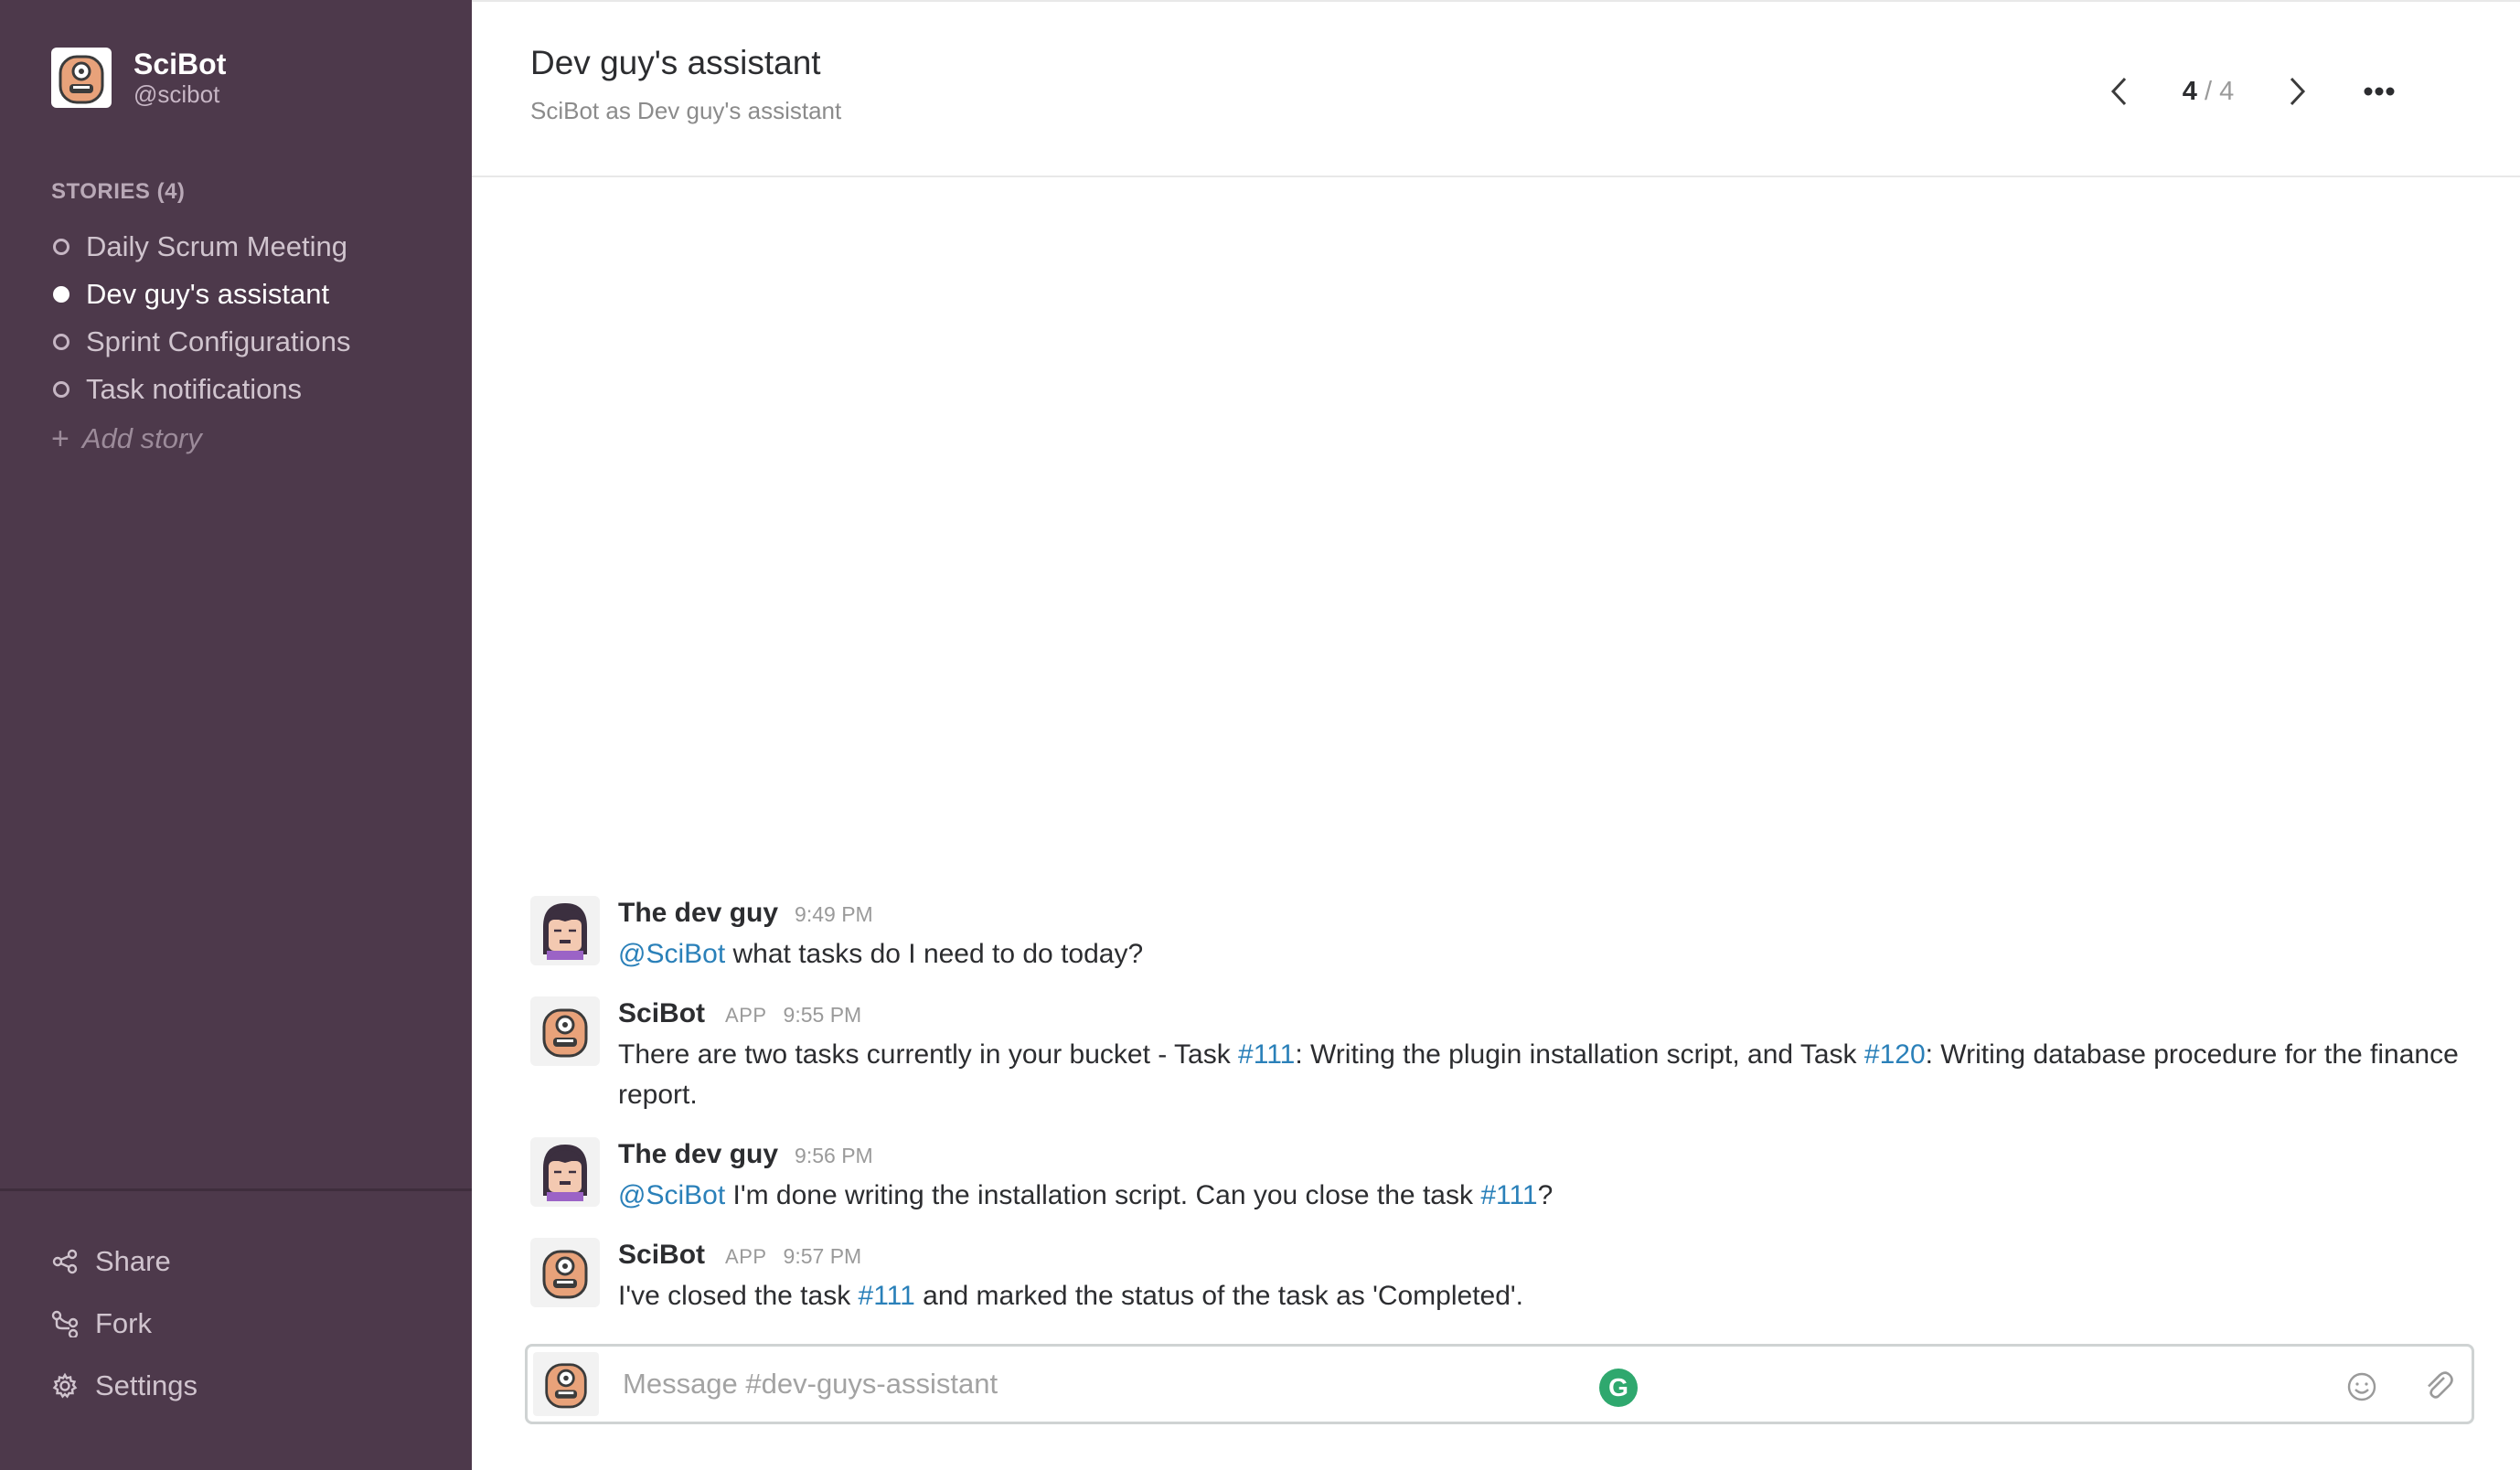 The height and width of the screenshot is (1470, 2520). I want to click on share-label: Share, so click(133, 1261).